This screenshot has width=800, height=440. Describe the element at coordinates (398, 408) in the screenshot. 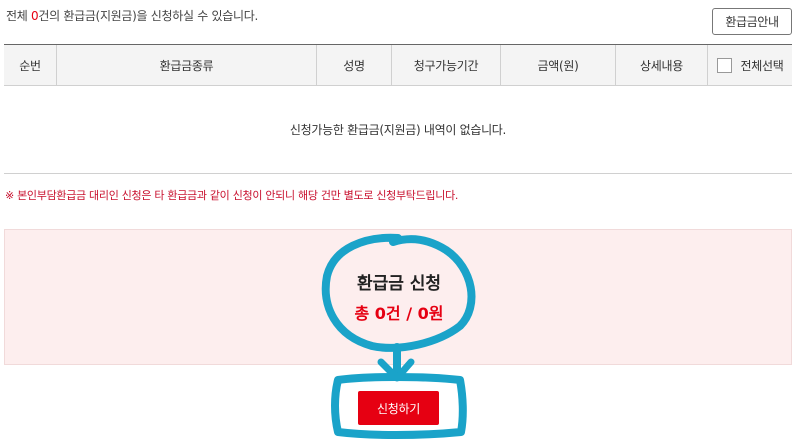

I see `apply-button: 신청하기` at that location.